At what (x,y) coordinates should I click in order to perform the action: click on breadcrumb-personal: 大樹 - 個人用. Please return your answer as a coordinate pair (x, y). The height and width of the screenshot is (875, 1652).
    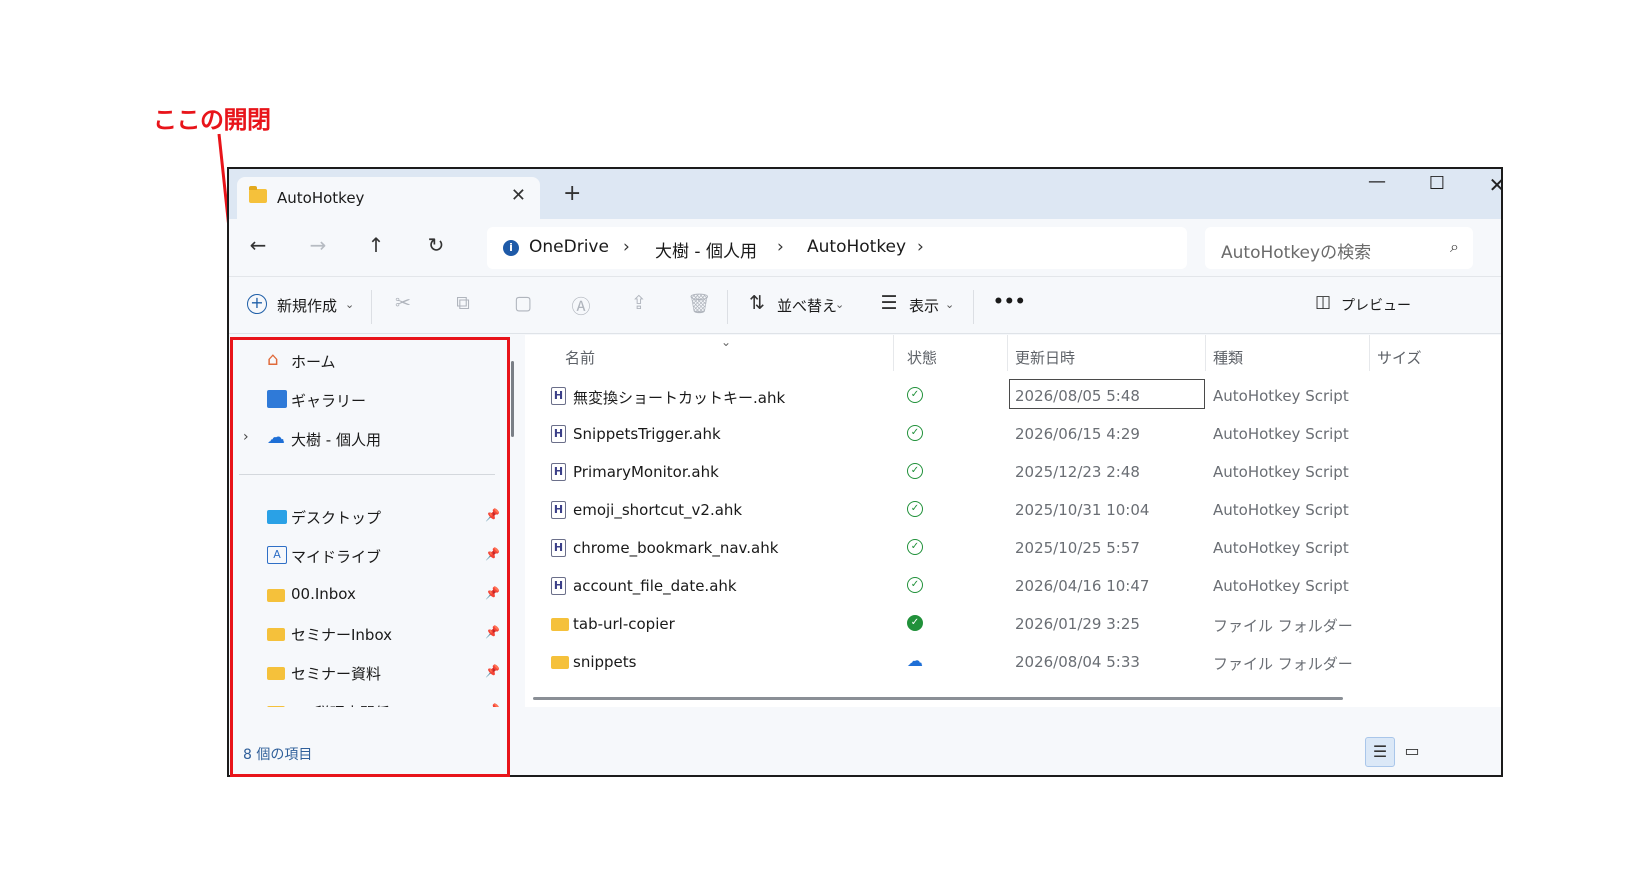
    Looking at the image, I should click on (706, 249).